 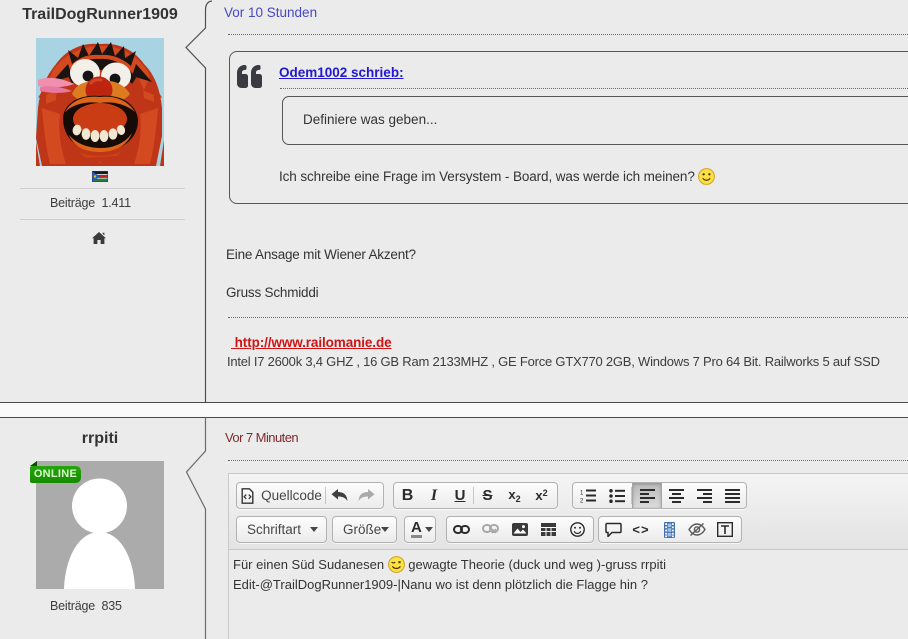 What do you see at coordinates (582, 493) in the screenshot?
I see `svg-text: 1` at bounding box center [582, 493].